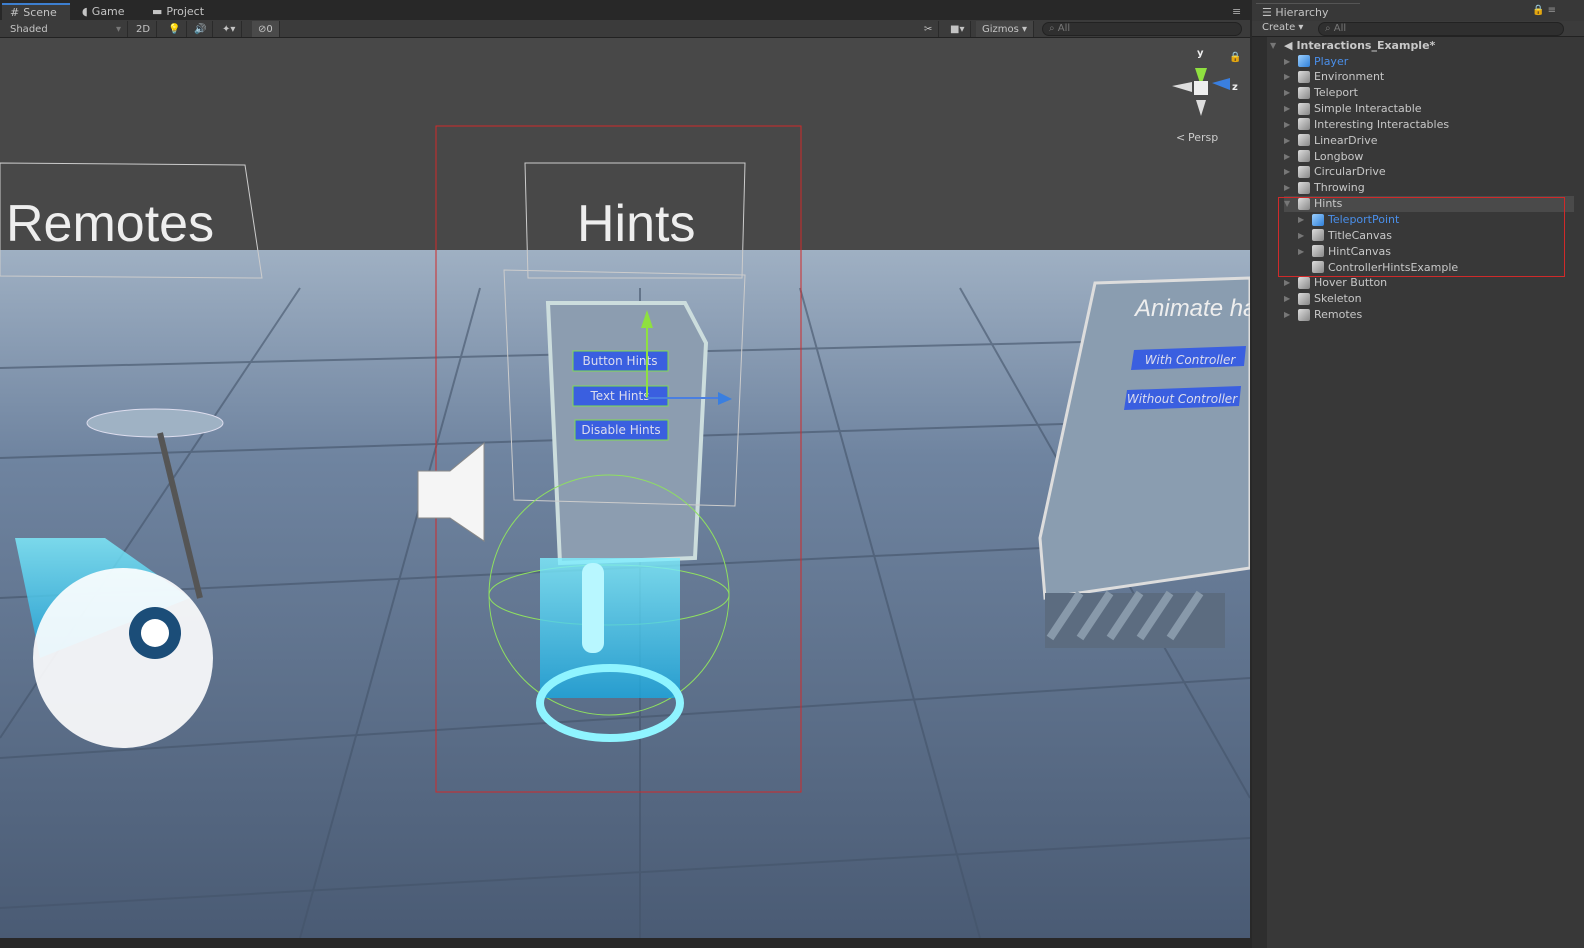 This screenshot has width=1584, height=948. I want to click on 2d-toggle: 2D, so click(144, 29).